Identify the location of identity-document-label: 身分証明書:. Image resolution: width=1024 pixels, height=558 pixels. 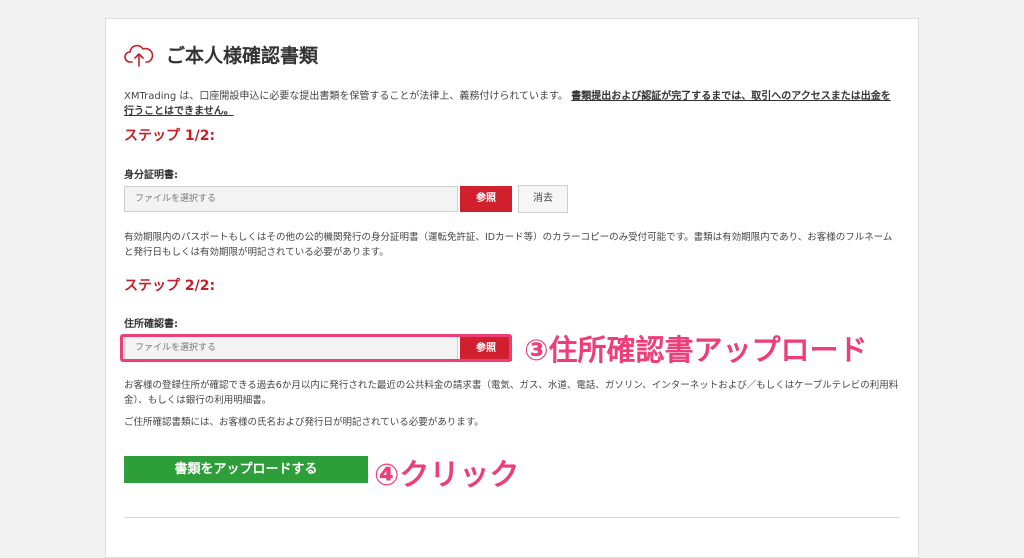
(151, 175).